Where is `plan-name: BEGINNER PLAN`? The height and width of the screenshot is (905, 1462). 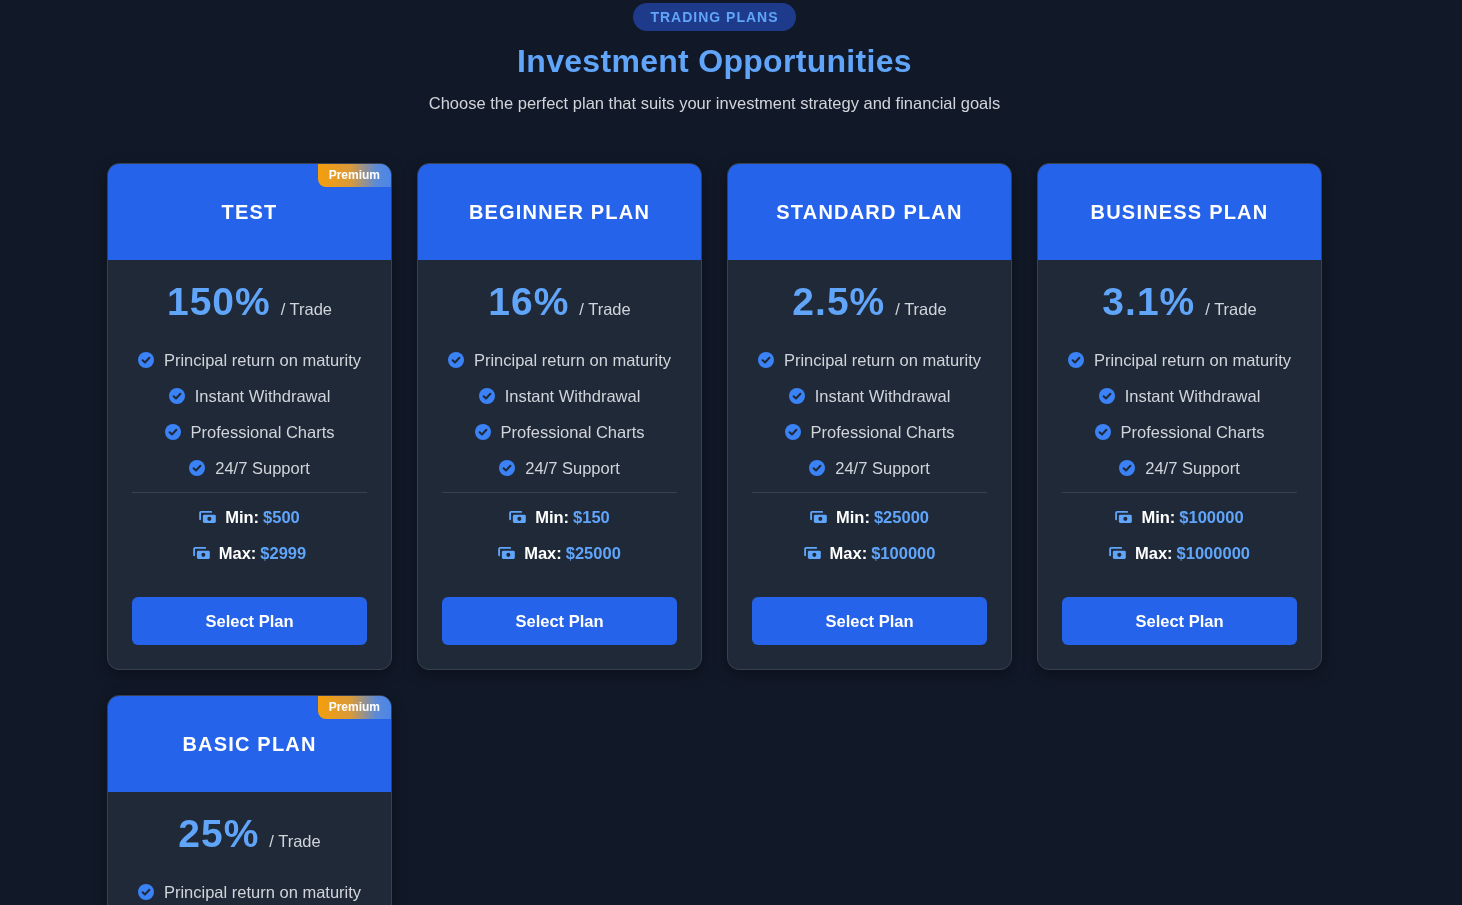 plan-name: BEGINNER PLAN is located at coordinates (559, 212).